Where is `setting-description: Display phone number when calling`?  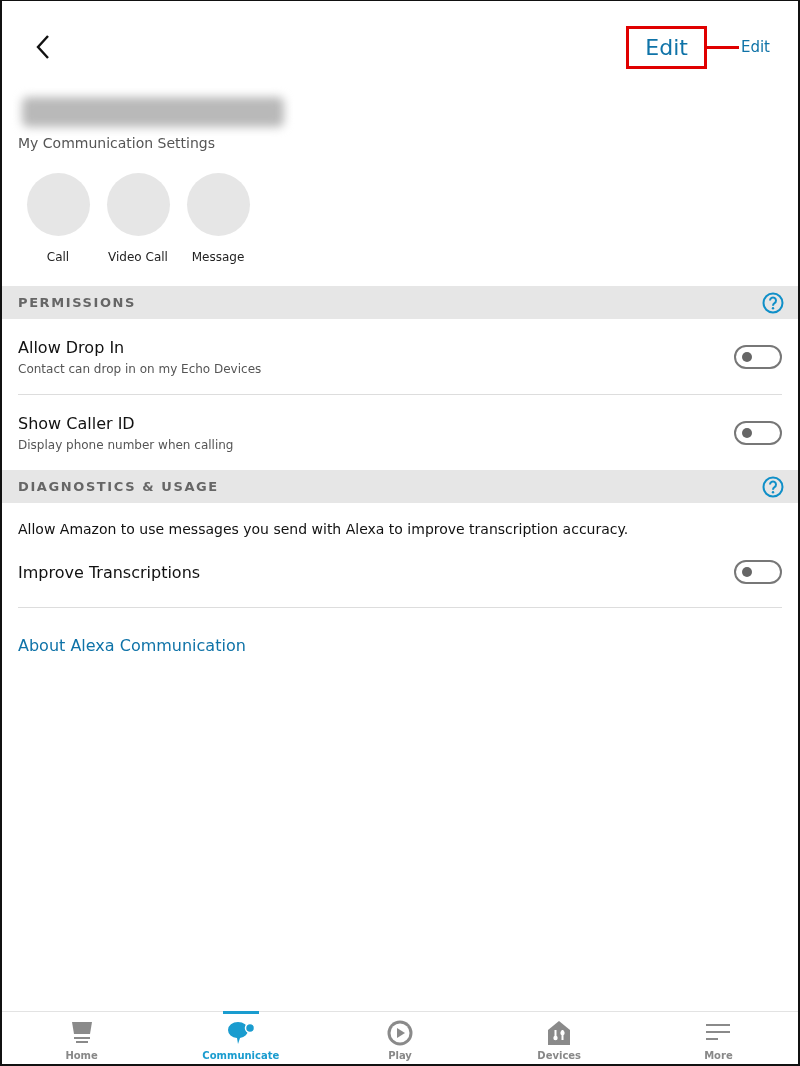 setting-description: Display phone number when calling is located at coordinates (126, 444).